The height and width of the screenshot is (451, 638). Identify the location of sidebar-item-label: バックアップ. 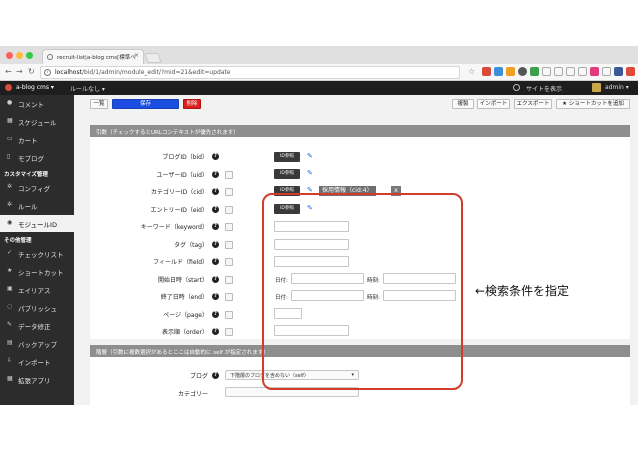
(37, 345).